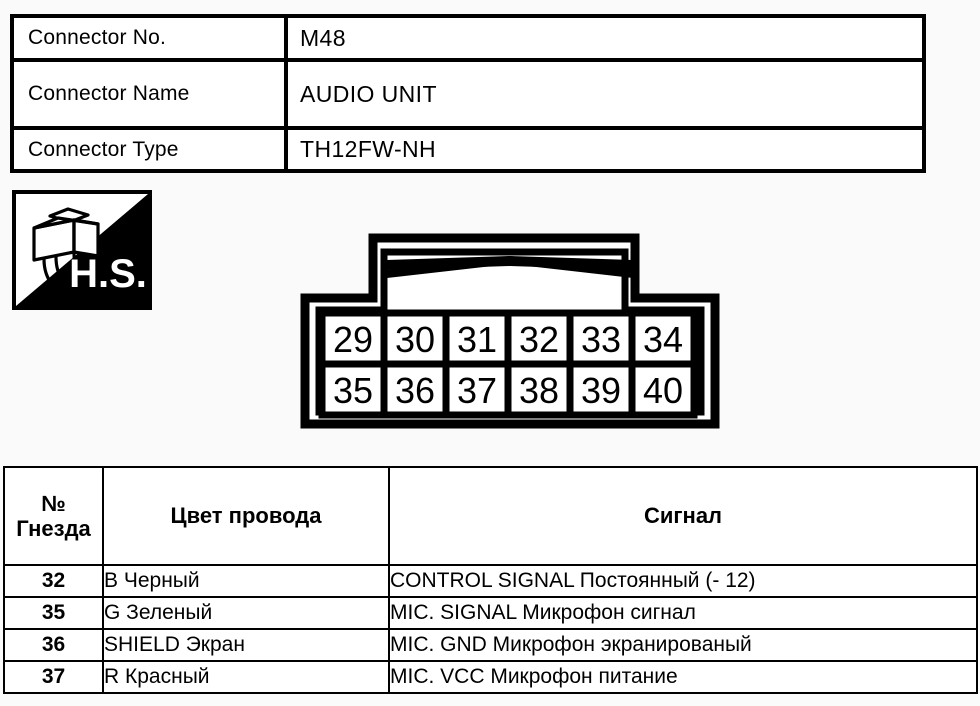  I want to click on table-header-row: № Гнезда Цвет провода Сигнал, so click(490, 516).